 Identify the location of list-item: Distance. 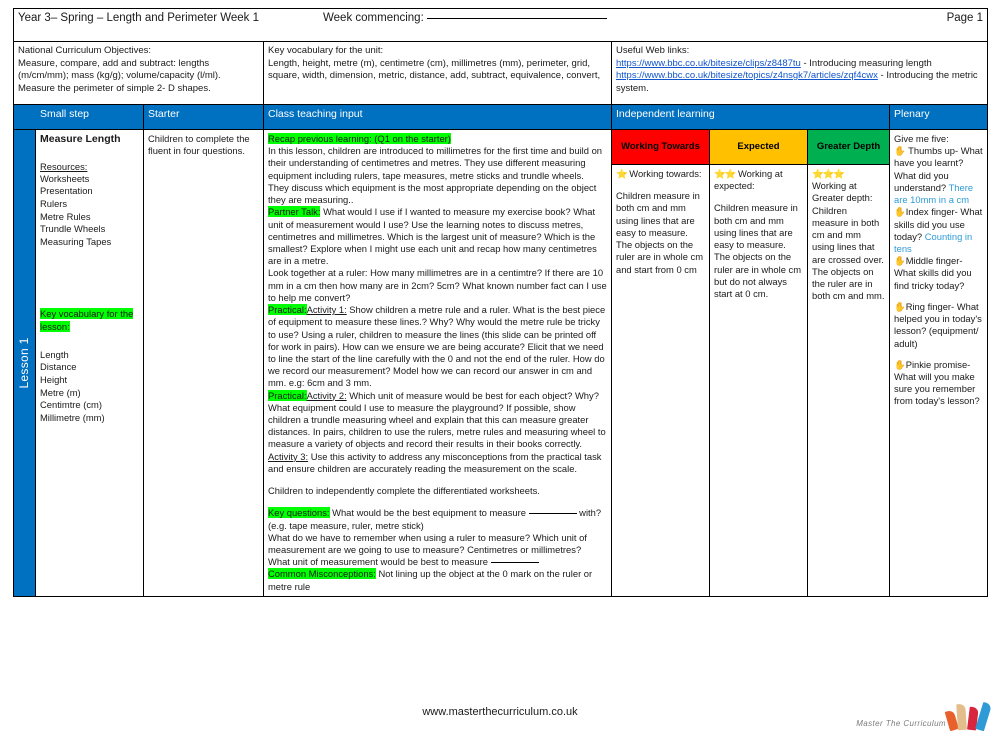
(58, 367).